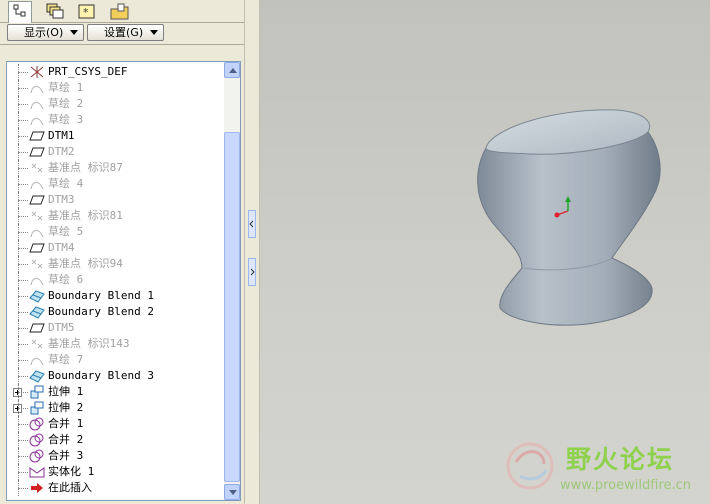 This screenshot has height=504, width=710. I want to click on scroll-up-button, so click(232, 70).